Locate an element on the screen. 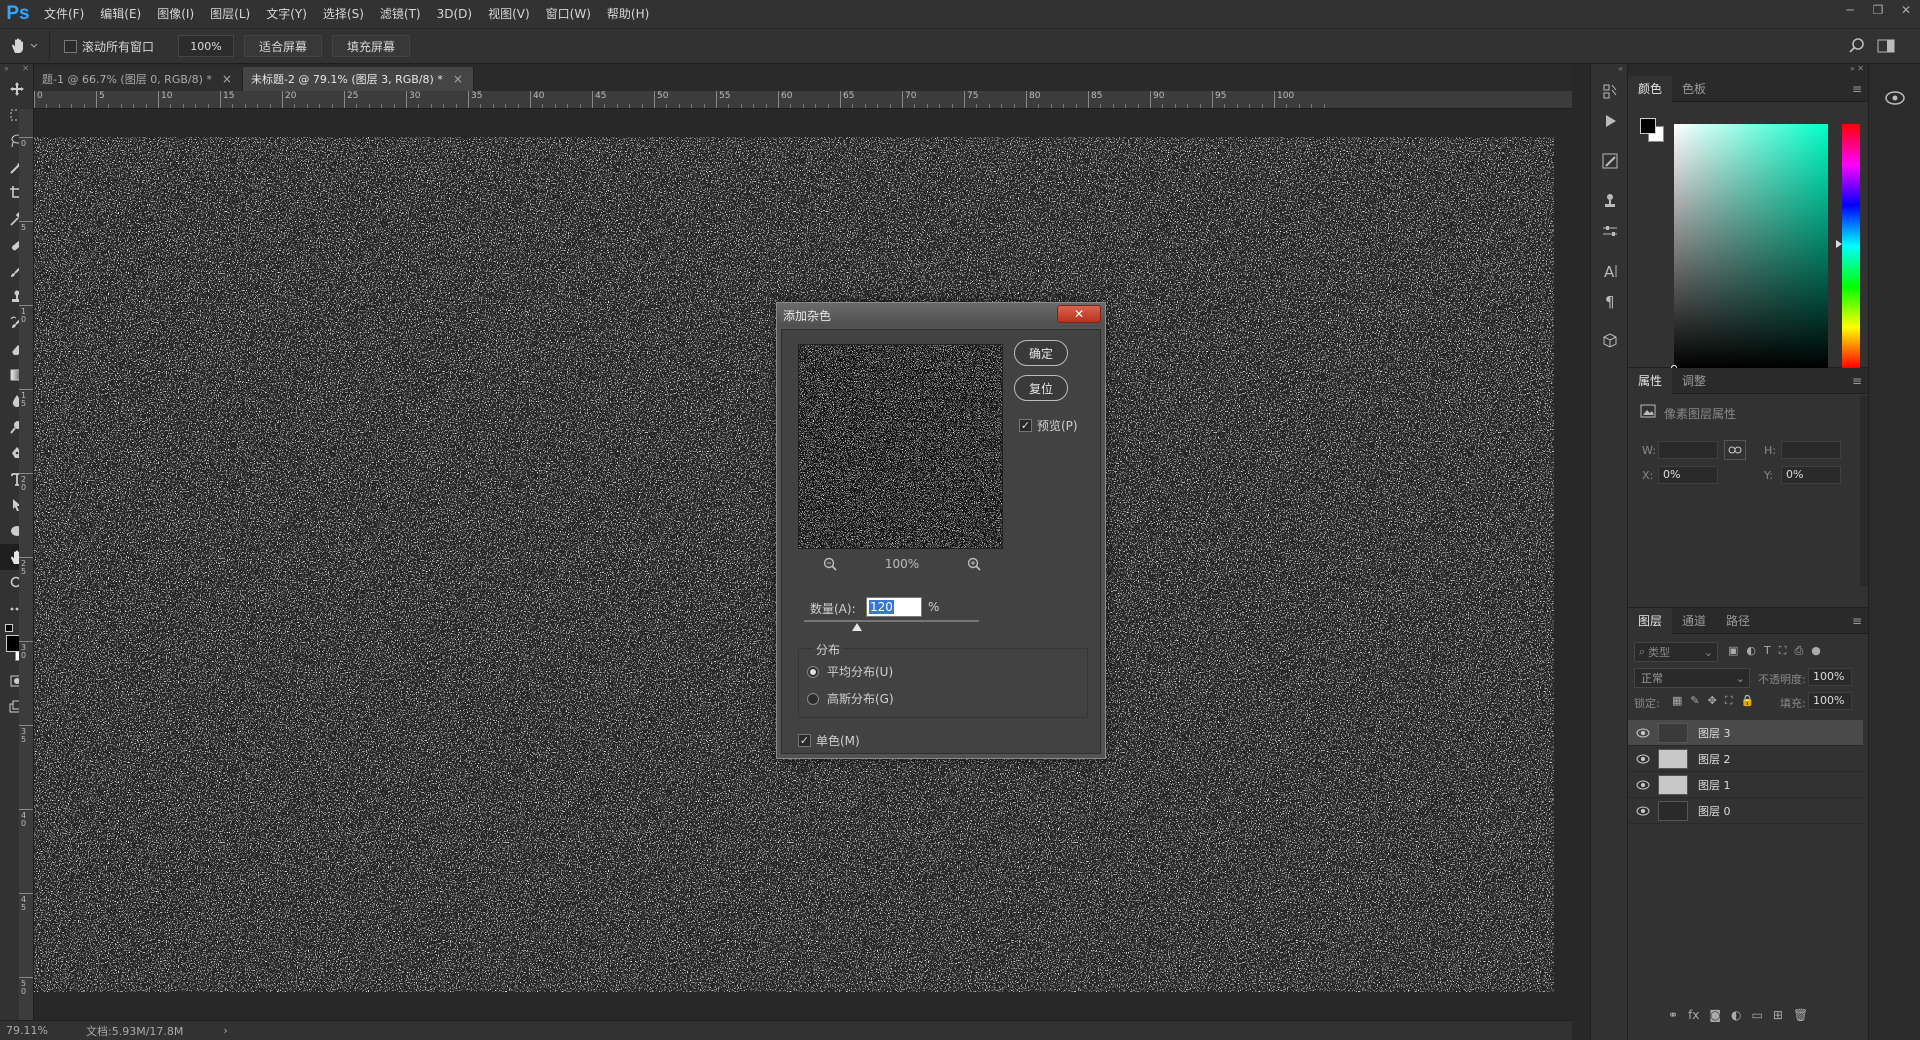 This screenshot has width=1920, height=1040. fill-screen-button: 填充屏幕 is located at coordinates (371, 46).